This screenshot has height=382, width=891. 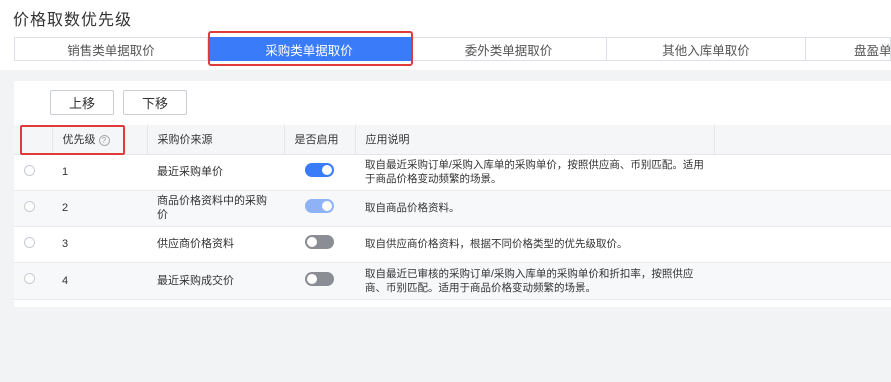 I want to click on priority-column-header: 优先级?, so click(x=100, y=140).